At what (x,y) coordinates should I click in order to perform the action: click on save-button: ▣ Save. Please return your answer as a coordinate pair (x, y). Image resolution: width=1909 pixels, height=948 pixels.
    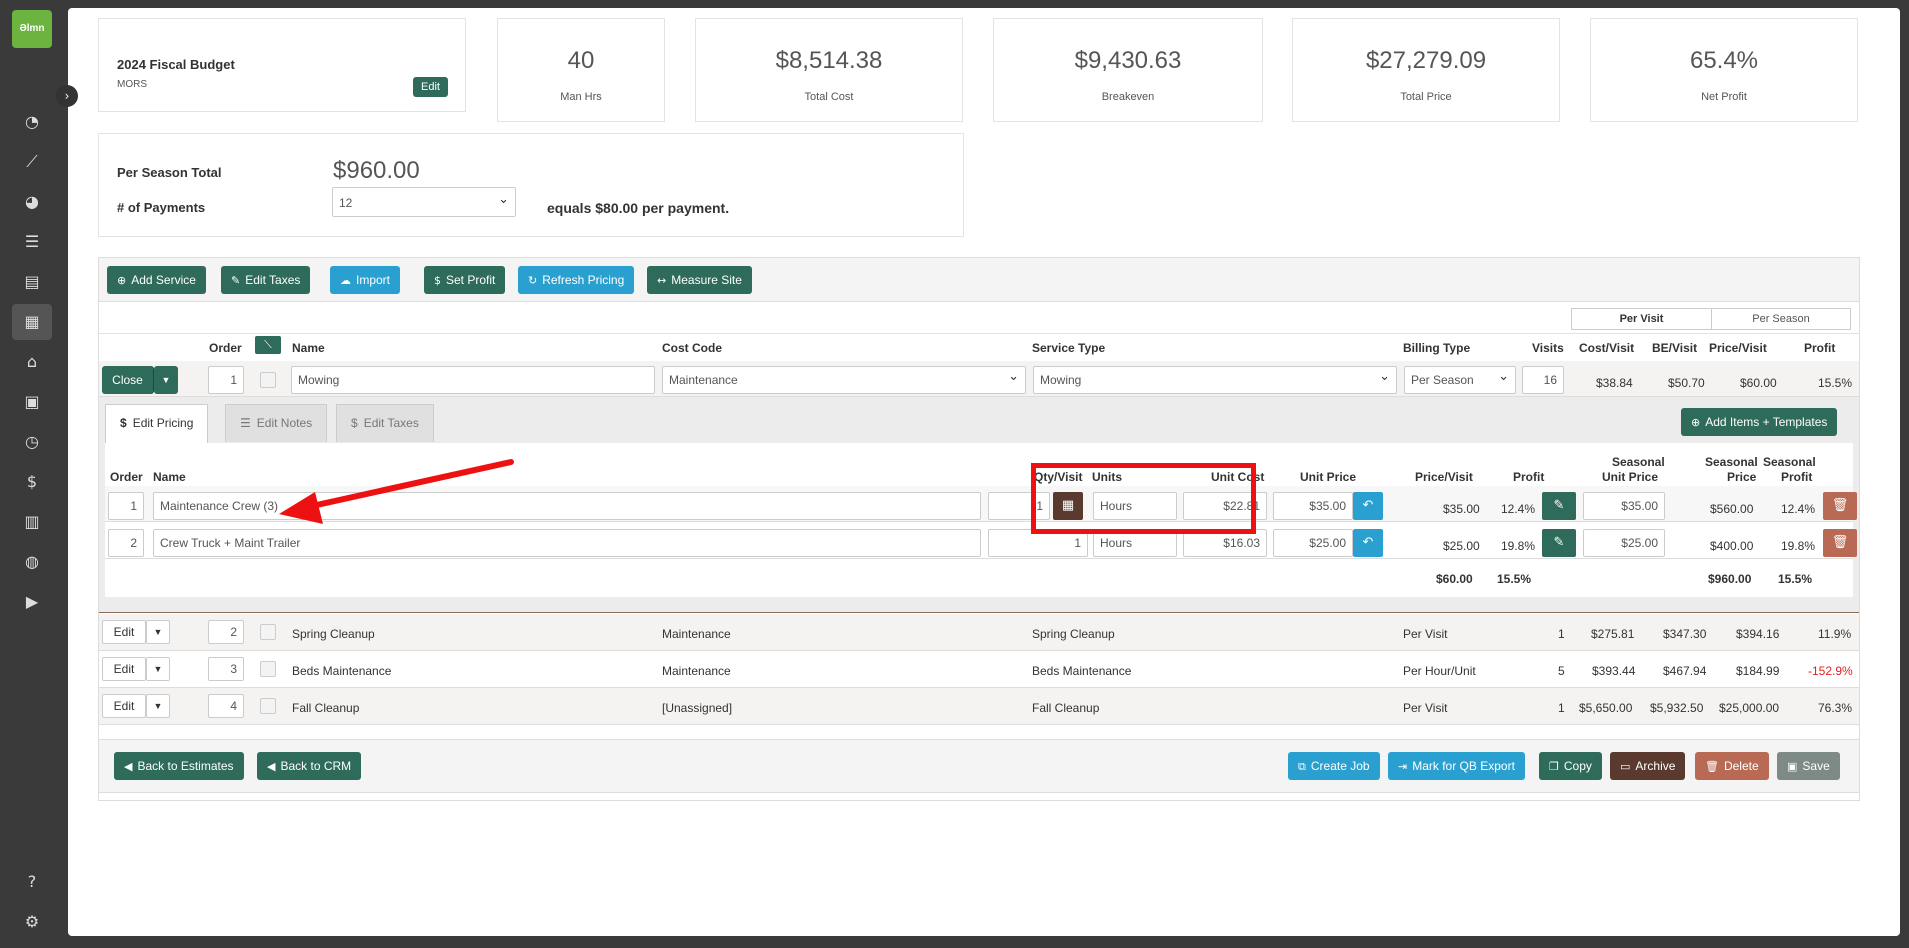
    Looking at the image, I should click on (1808, 766).